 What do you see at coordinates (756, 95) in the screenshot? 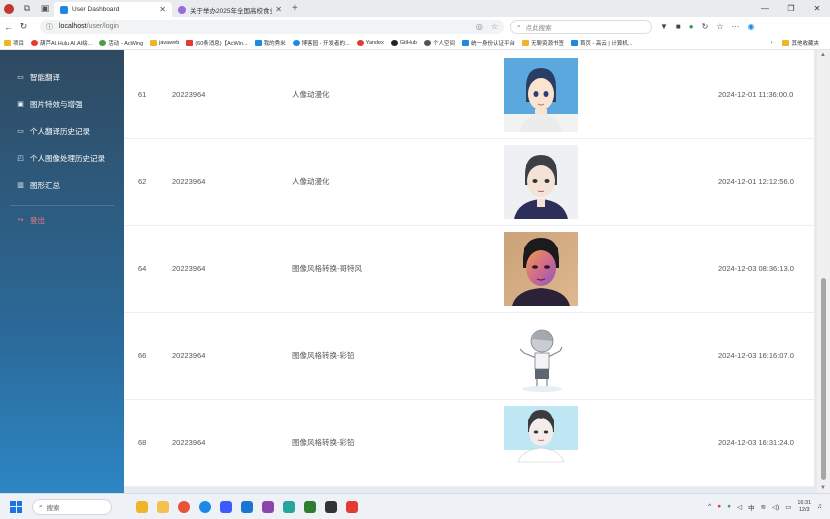
I see `record-time: 2024-12-01 11:36:00.0` at bounding box center [756, 95].